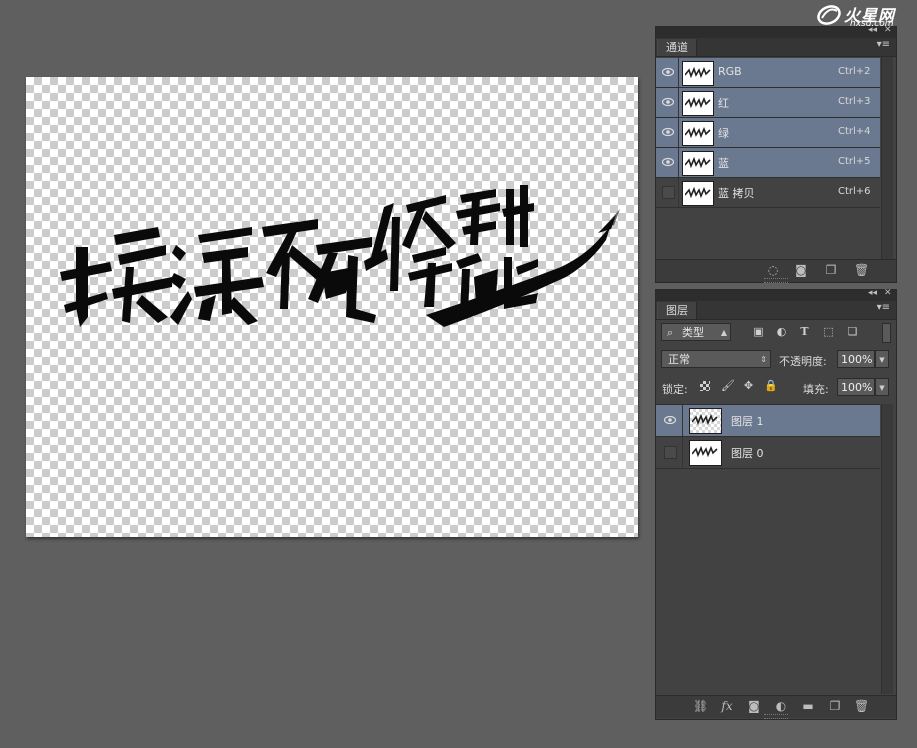 This screenshot has height=748, width=917. Describe the element at coordinates (768, 421) in the screenshot. I see `layer-row-1: 图层 1` at that location.